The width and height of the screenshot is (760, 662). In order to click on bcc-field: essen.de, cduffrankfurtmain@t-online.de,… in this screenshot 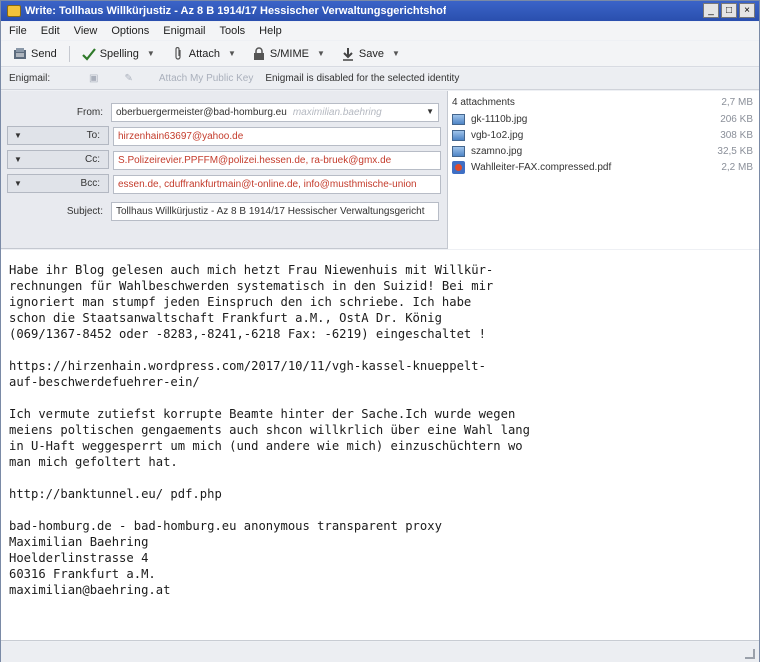, I will do `click(277, 184)`.